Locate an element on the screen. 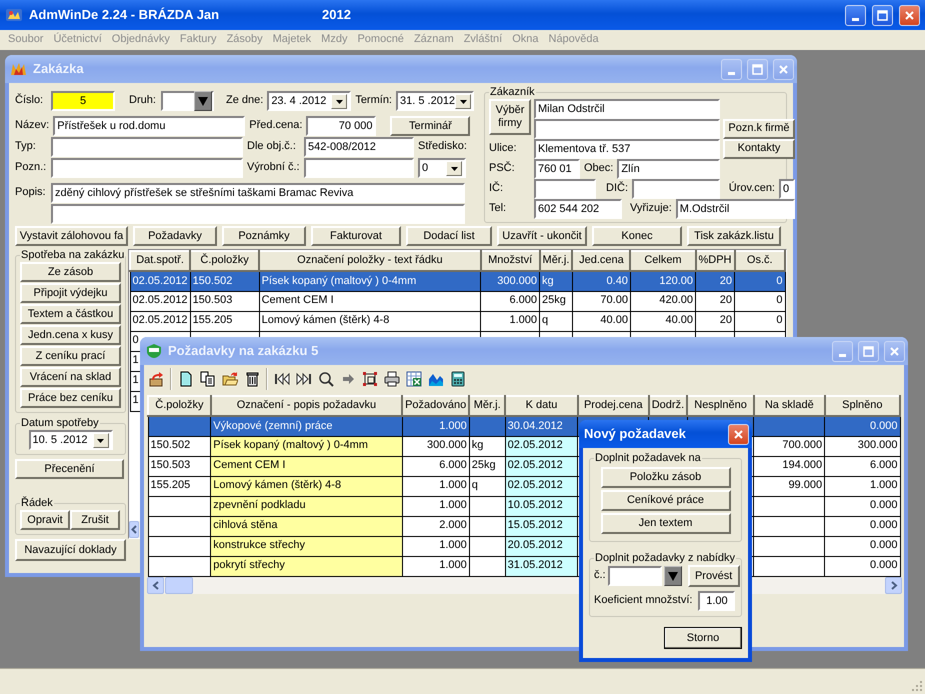 This screenshot has width=925, height=694. input-field: 1.00 is located at coordinates (717, 601).